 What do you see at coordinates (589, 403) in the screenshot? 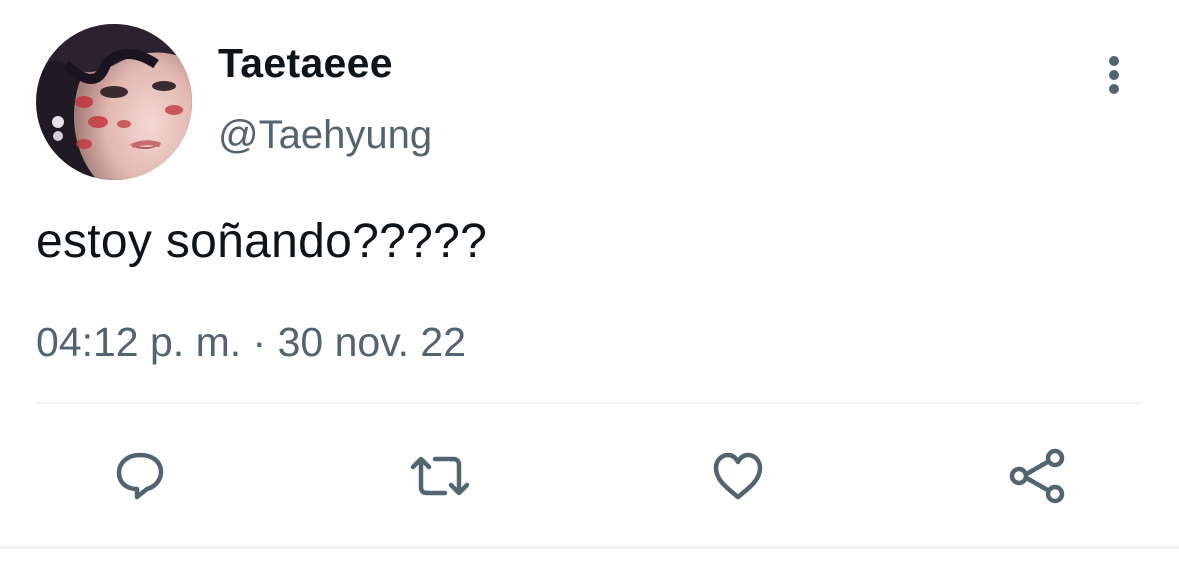
I see `actions-divider` at bounding box center [589, 403].